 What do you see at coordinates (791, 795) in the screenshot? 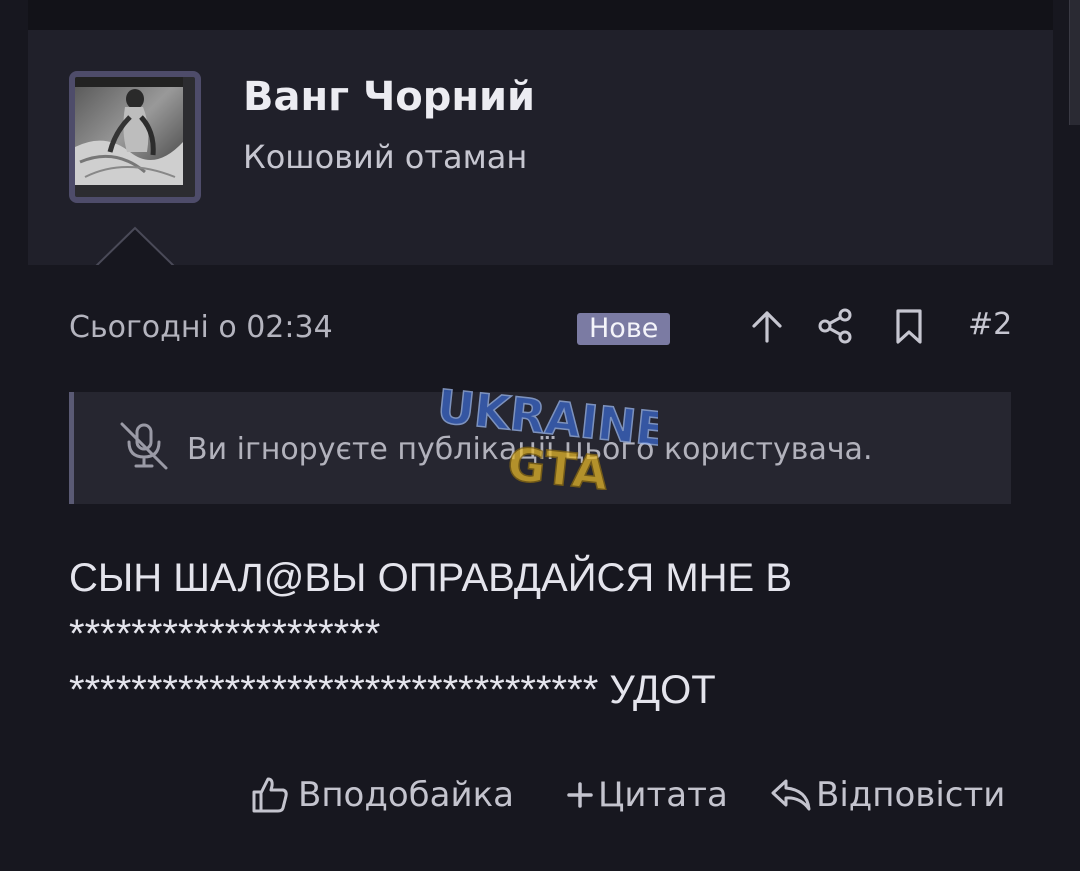
I see `reply-icon` at bounding box center [791, 795].